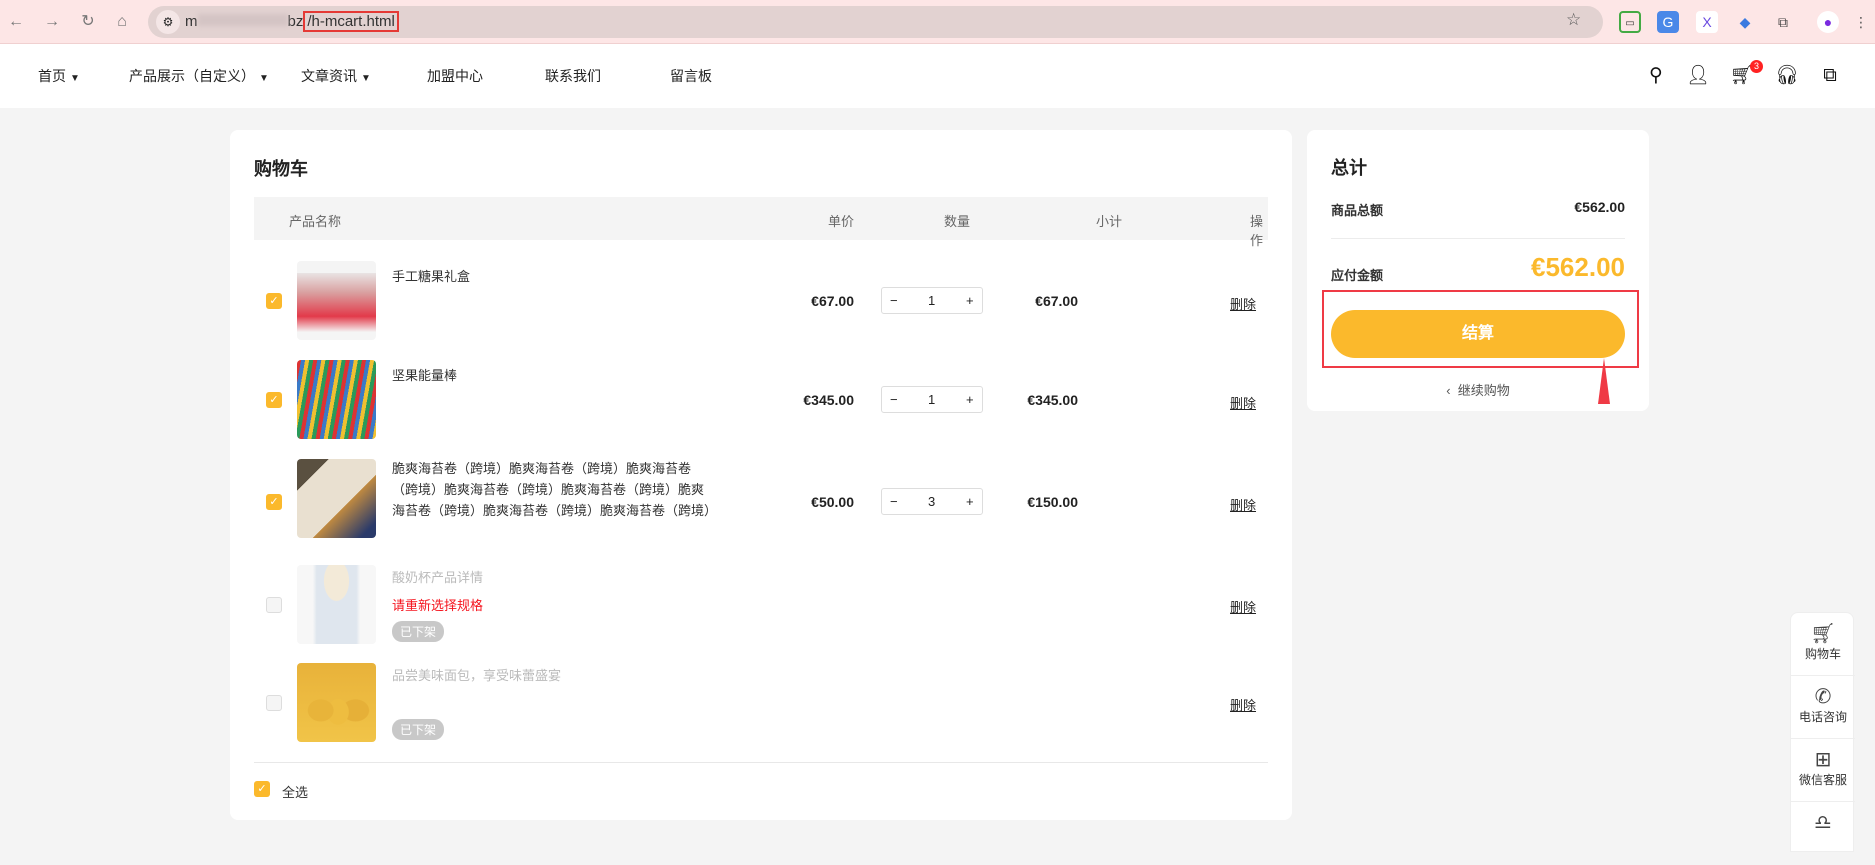 The width and height of the screenshot is (1875, 865). Describe the element at coordinates (1052, 400) in the screenshot. I see `subtotal: €345.00` at that location.